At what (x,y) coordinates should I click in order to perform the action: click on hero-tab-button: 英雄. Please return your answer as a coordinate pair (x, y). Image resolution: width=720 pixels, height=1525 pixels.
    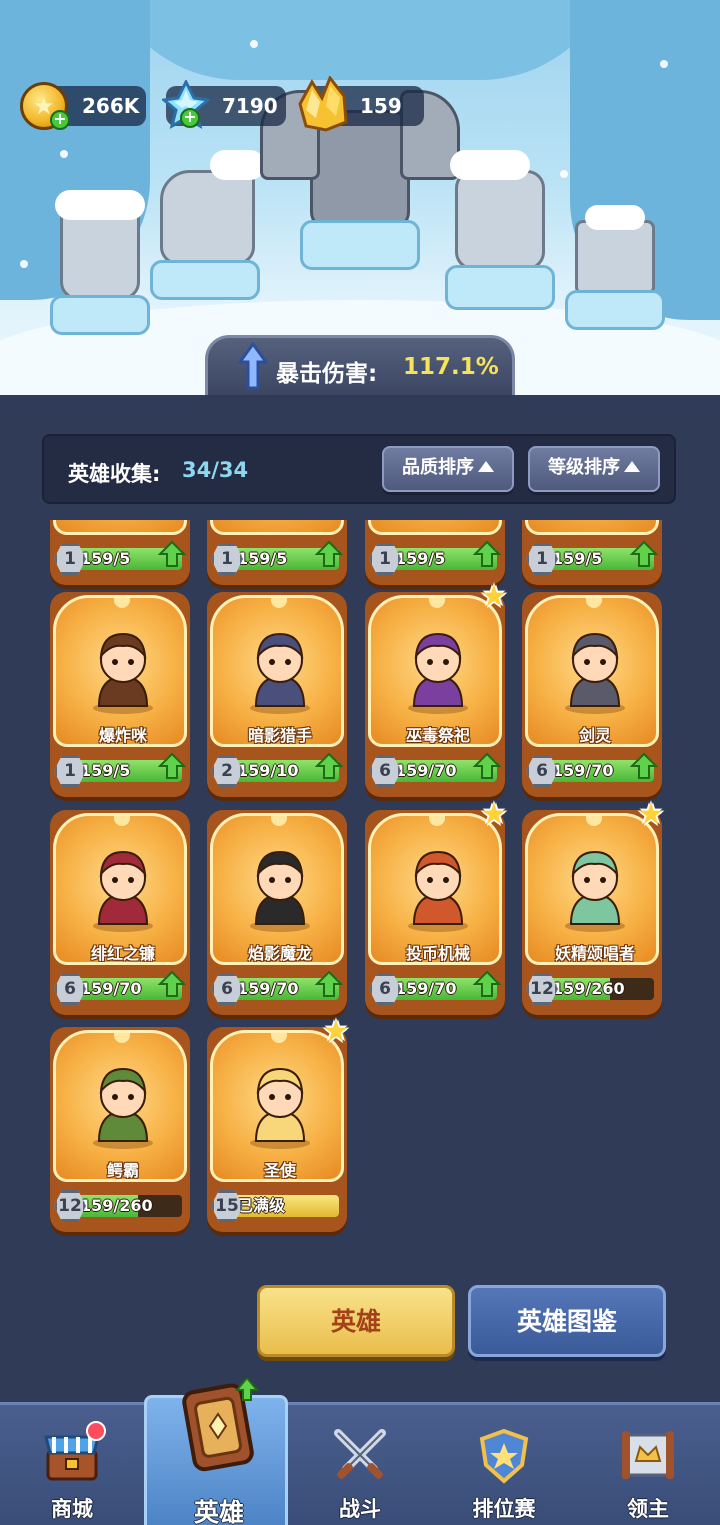
    Looking at the image, I should click on (356, 1321).